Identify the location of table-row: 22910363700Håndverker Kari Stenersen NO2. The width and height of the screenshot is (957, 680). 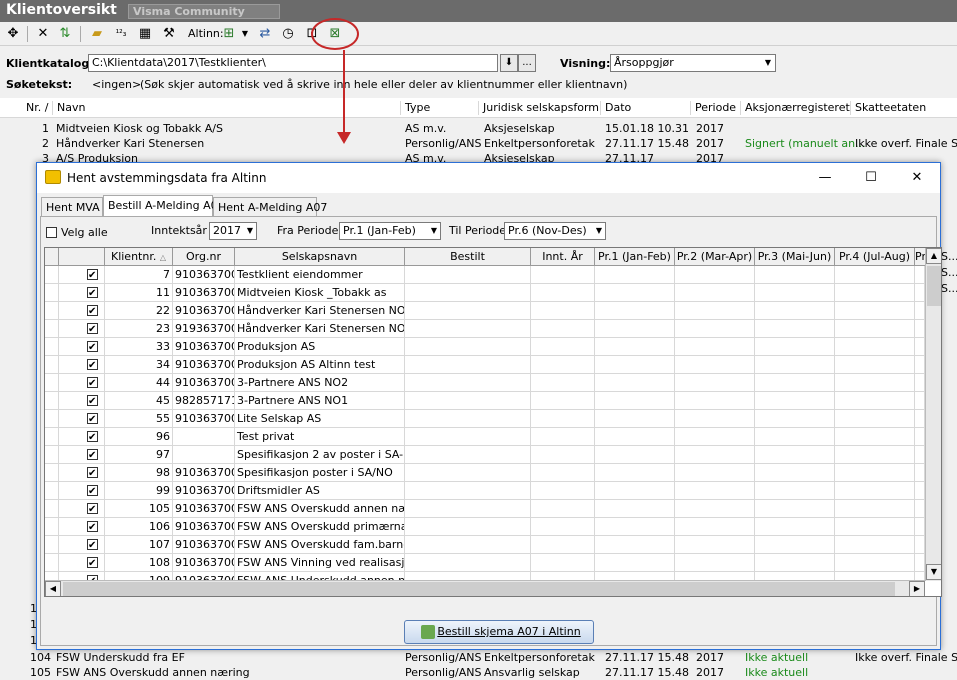
(485, 311).